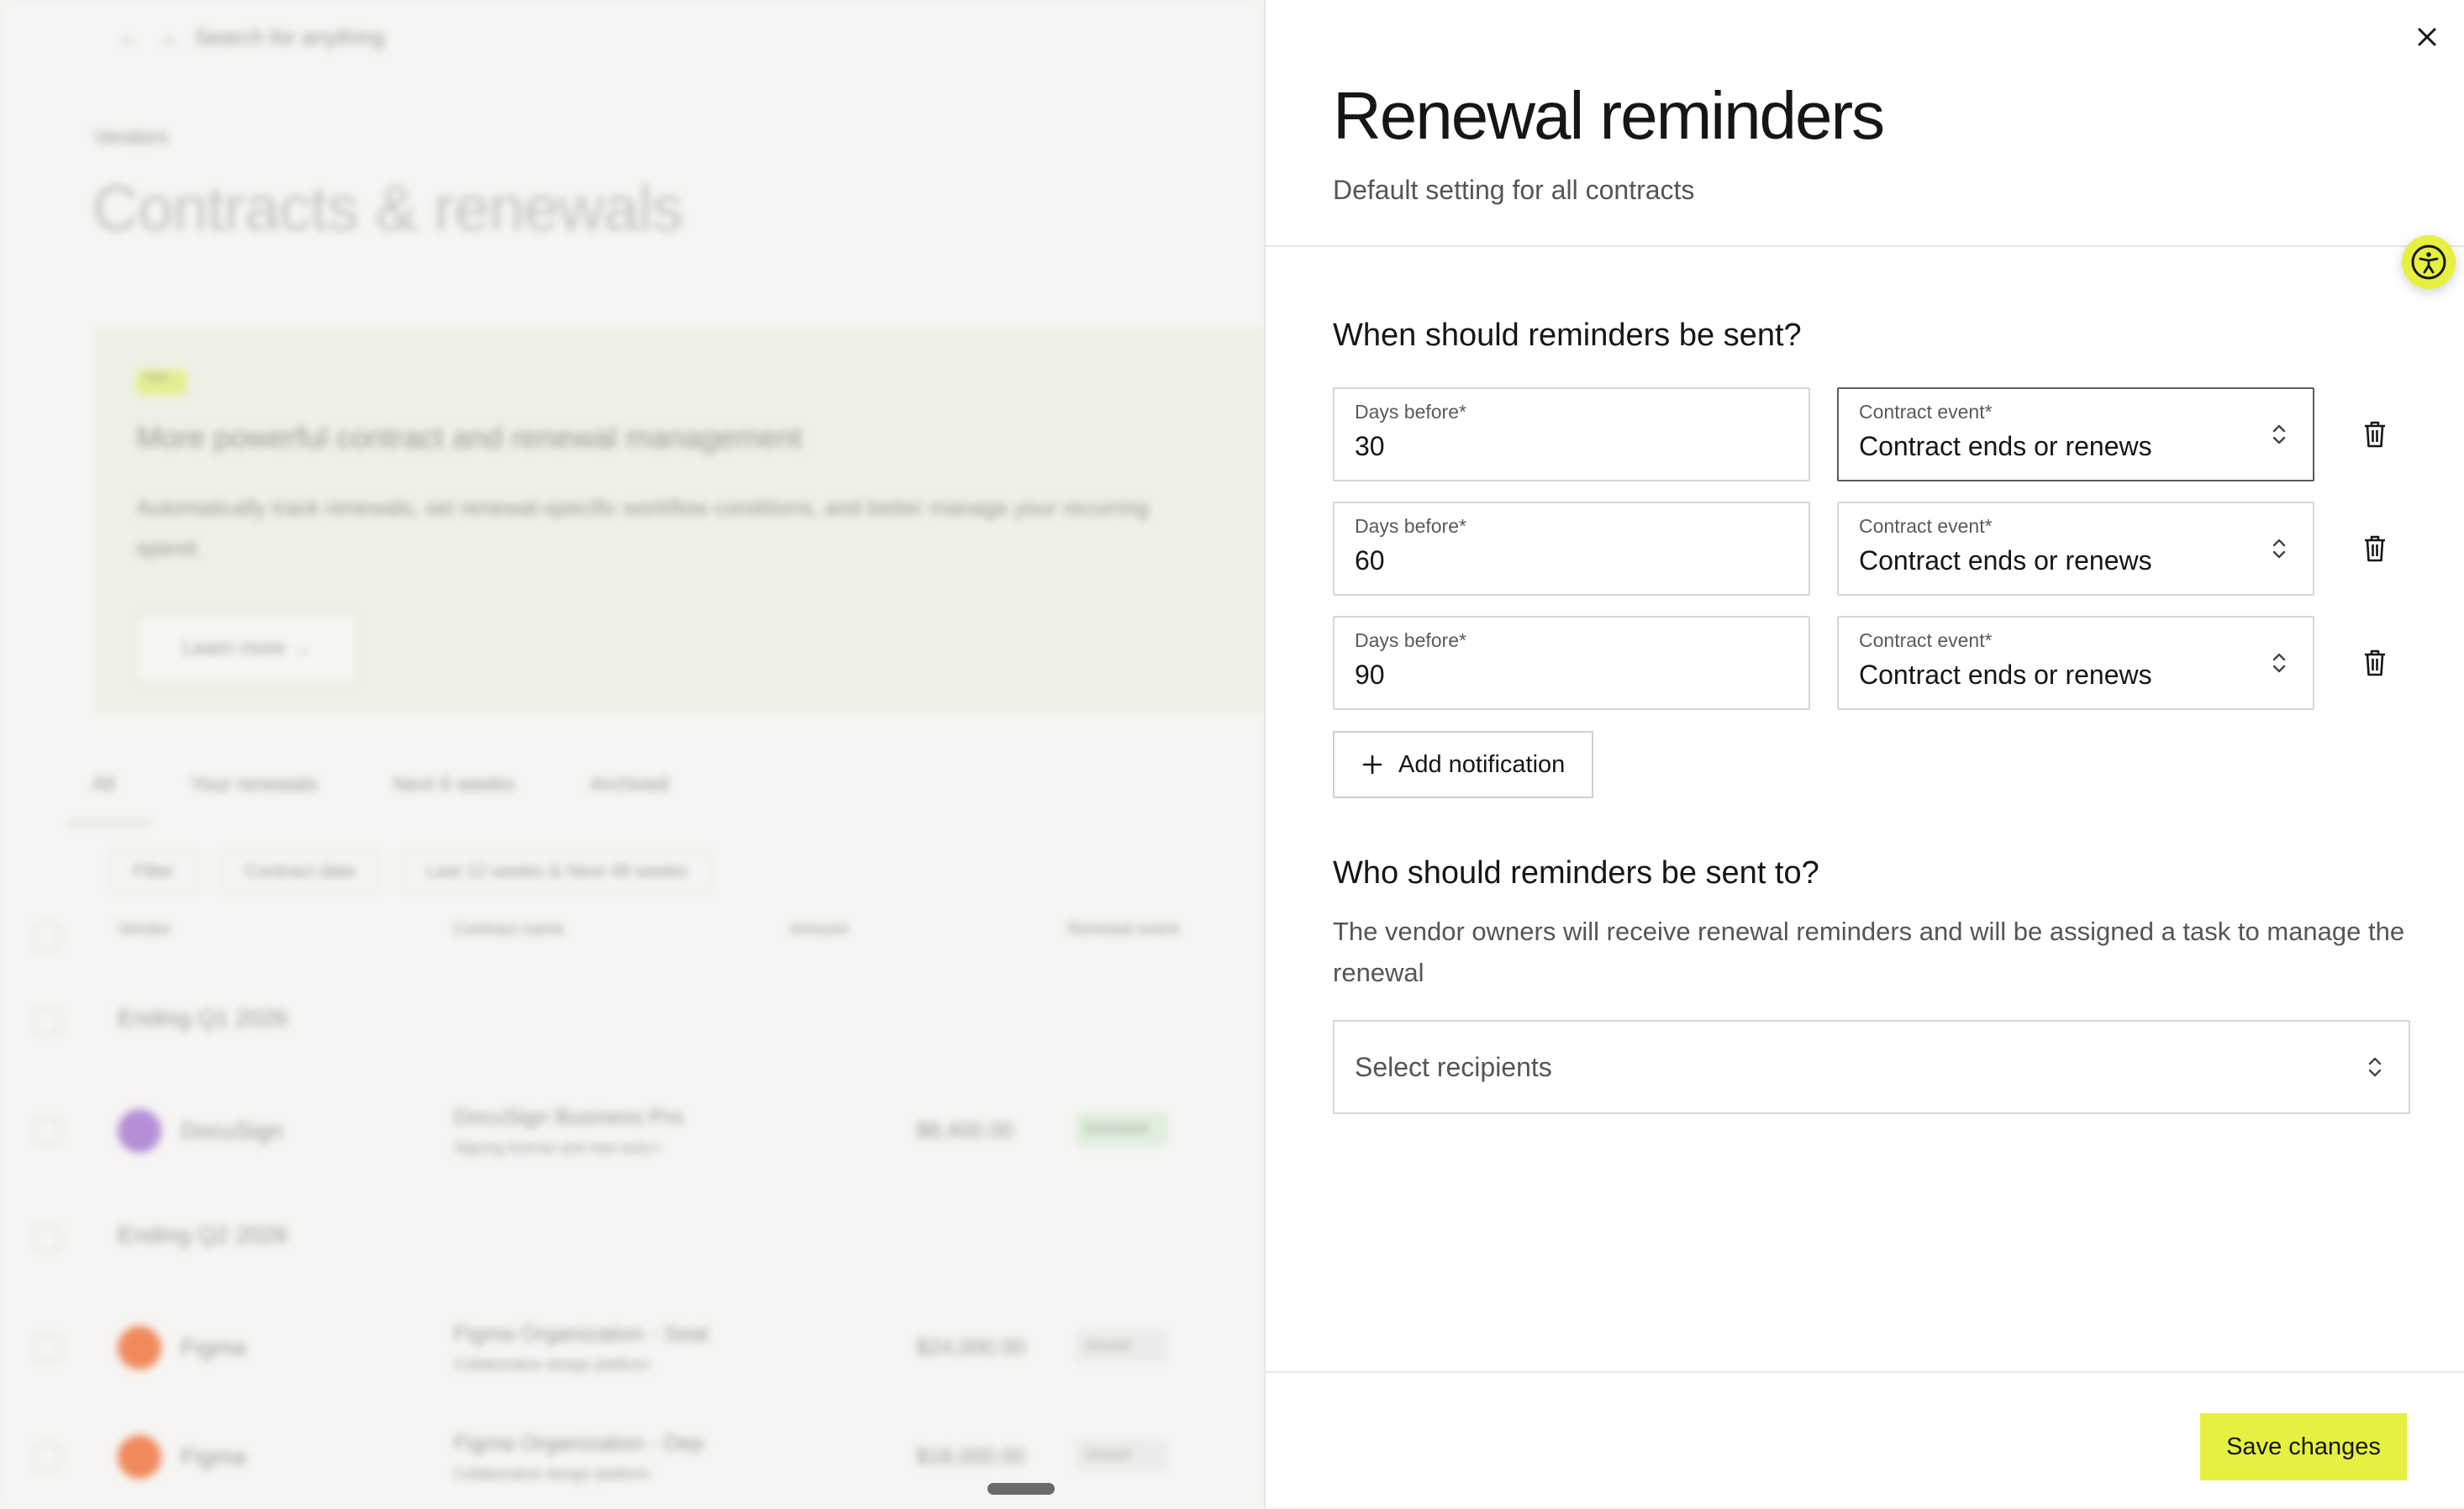 This screenshot has width=2464, height=1509. Describe the element at coordinates (1122, 1129) in the screenshot. I see `bg-status-badge: Scheduled` at that location.